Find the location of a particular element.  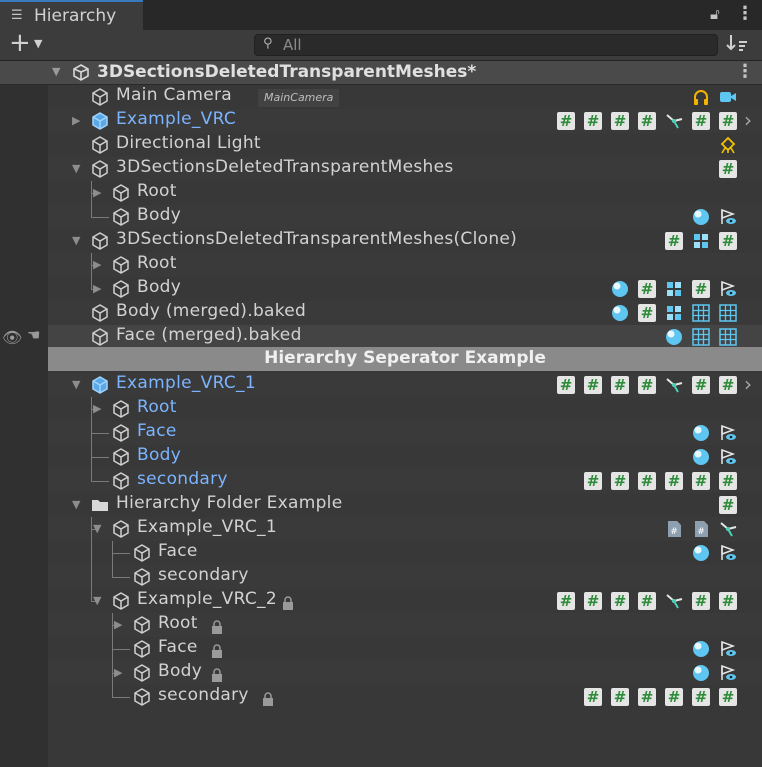

hierarchy-separator: Hierarchy Seperator Example is located at coordinates (405, 359).